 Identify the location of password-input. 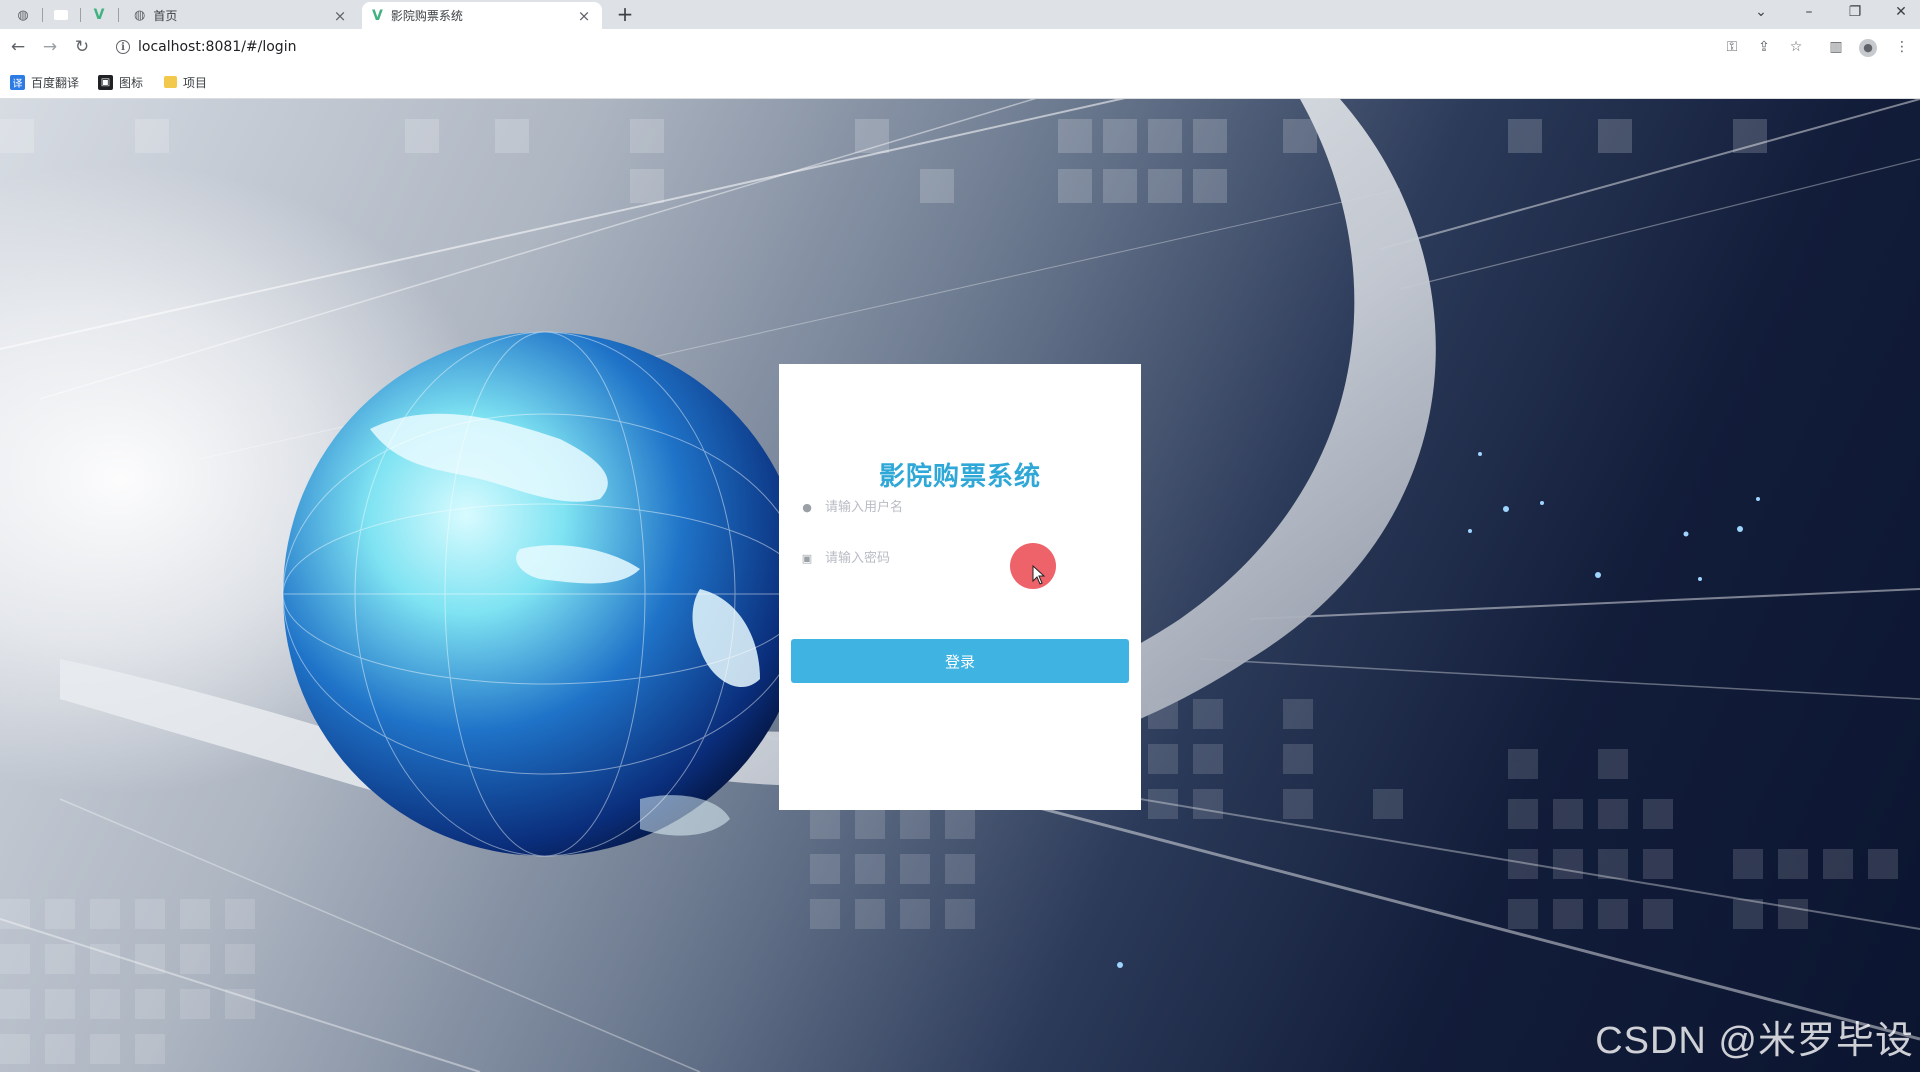
(976, 558).